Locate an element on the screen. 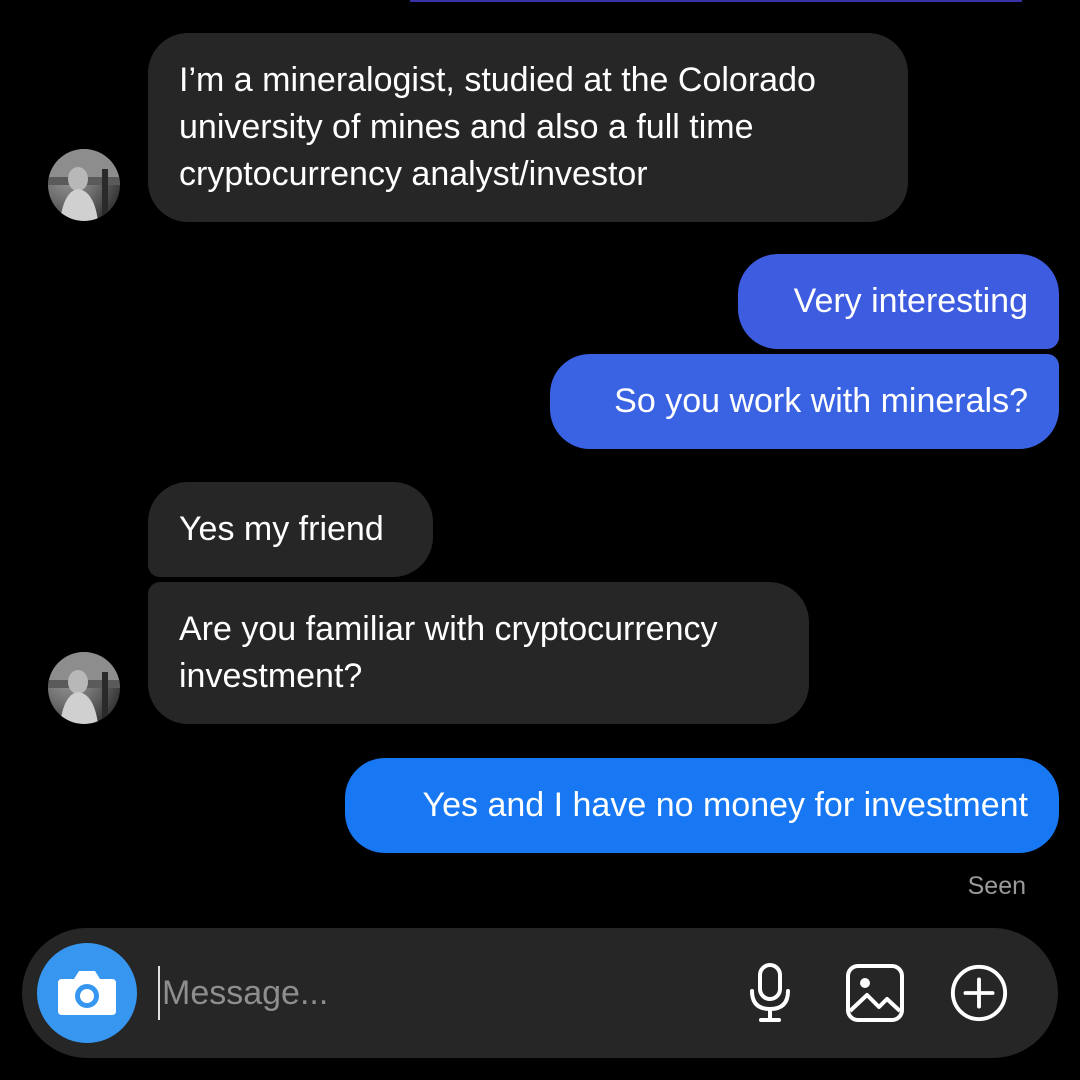 The height and width of the screenshot is (1080, 1080). message-composer is located at coordinates (540, 993).